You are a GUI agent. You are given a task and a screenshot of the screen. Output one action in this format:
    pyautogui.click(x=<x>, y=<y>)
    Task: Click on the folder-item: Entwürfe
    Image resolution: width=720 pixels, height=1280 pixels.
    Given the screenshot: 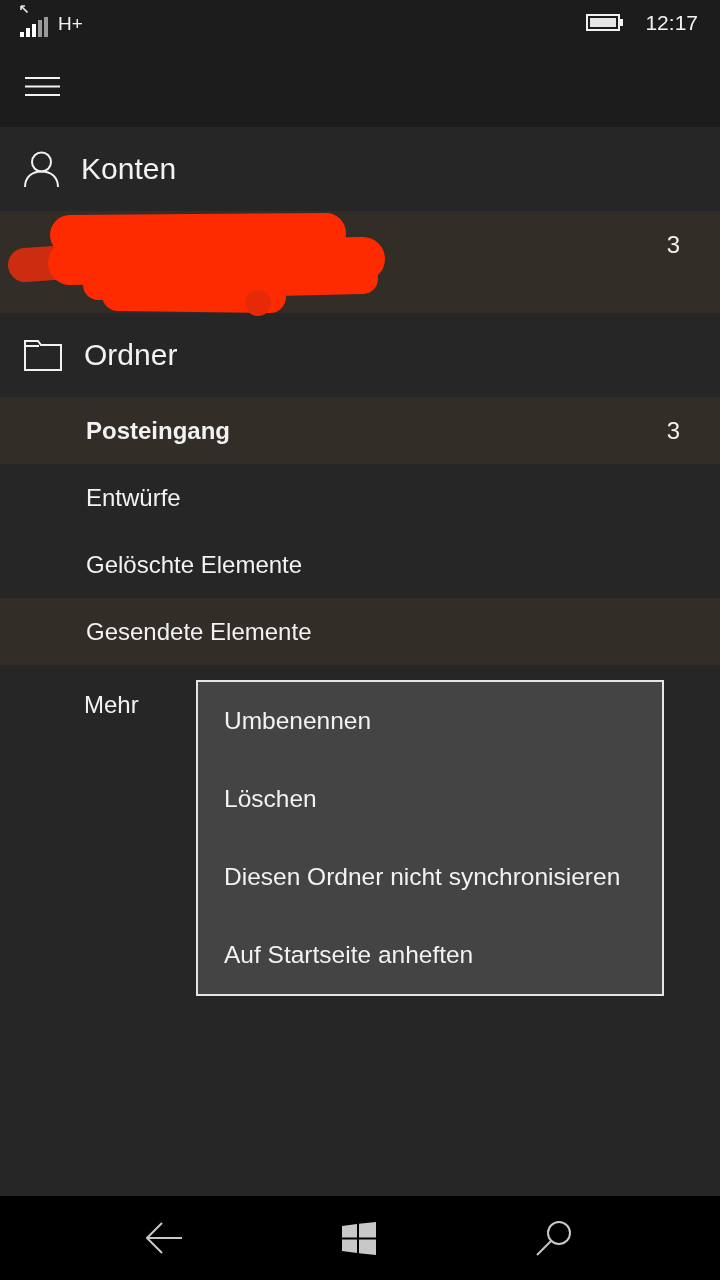 What is the action you would take?
    pyautogui.click(x=360, y=497)
    